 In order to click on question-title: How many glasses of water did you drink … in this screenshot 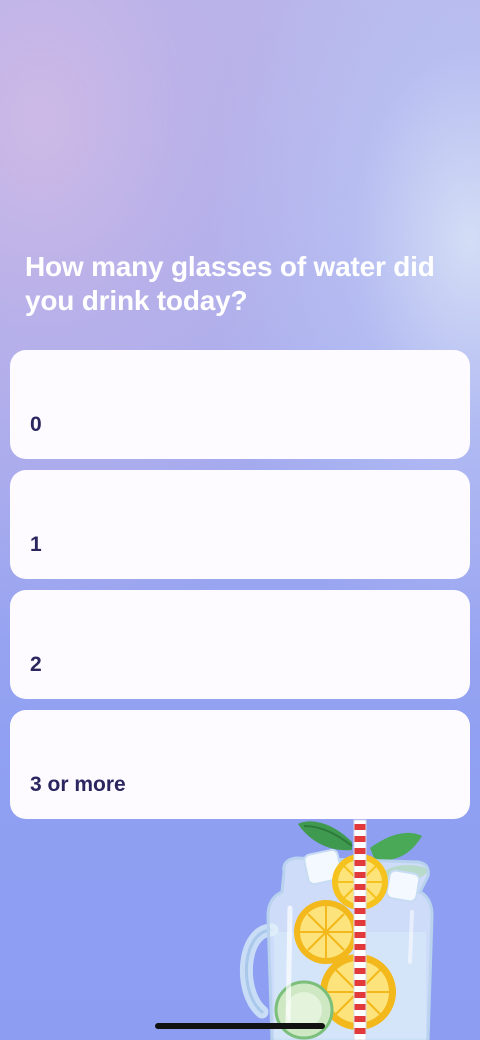, I will do `click(230, 283)`.